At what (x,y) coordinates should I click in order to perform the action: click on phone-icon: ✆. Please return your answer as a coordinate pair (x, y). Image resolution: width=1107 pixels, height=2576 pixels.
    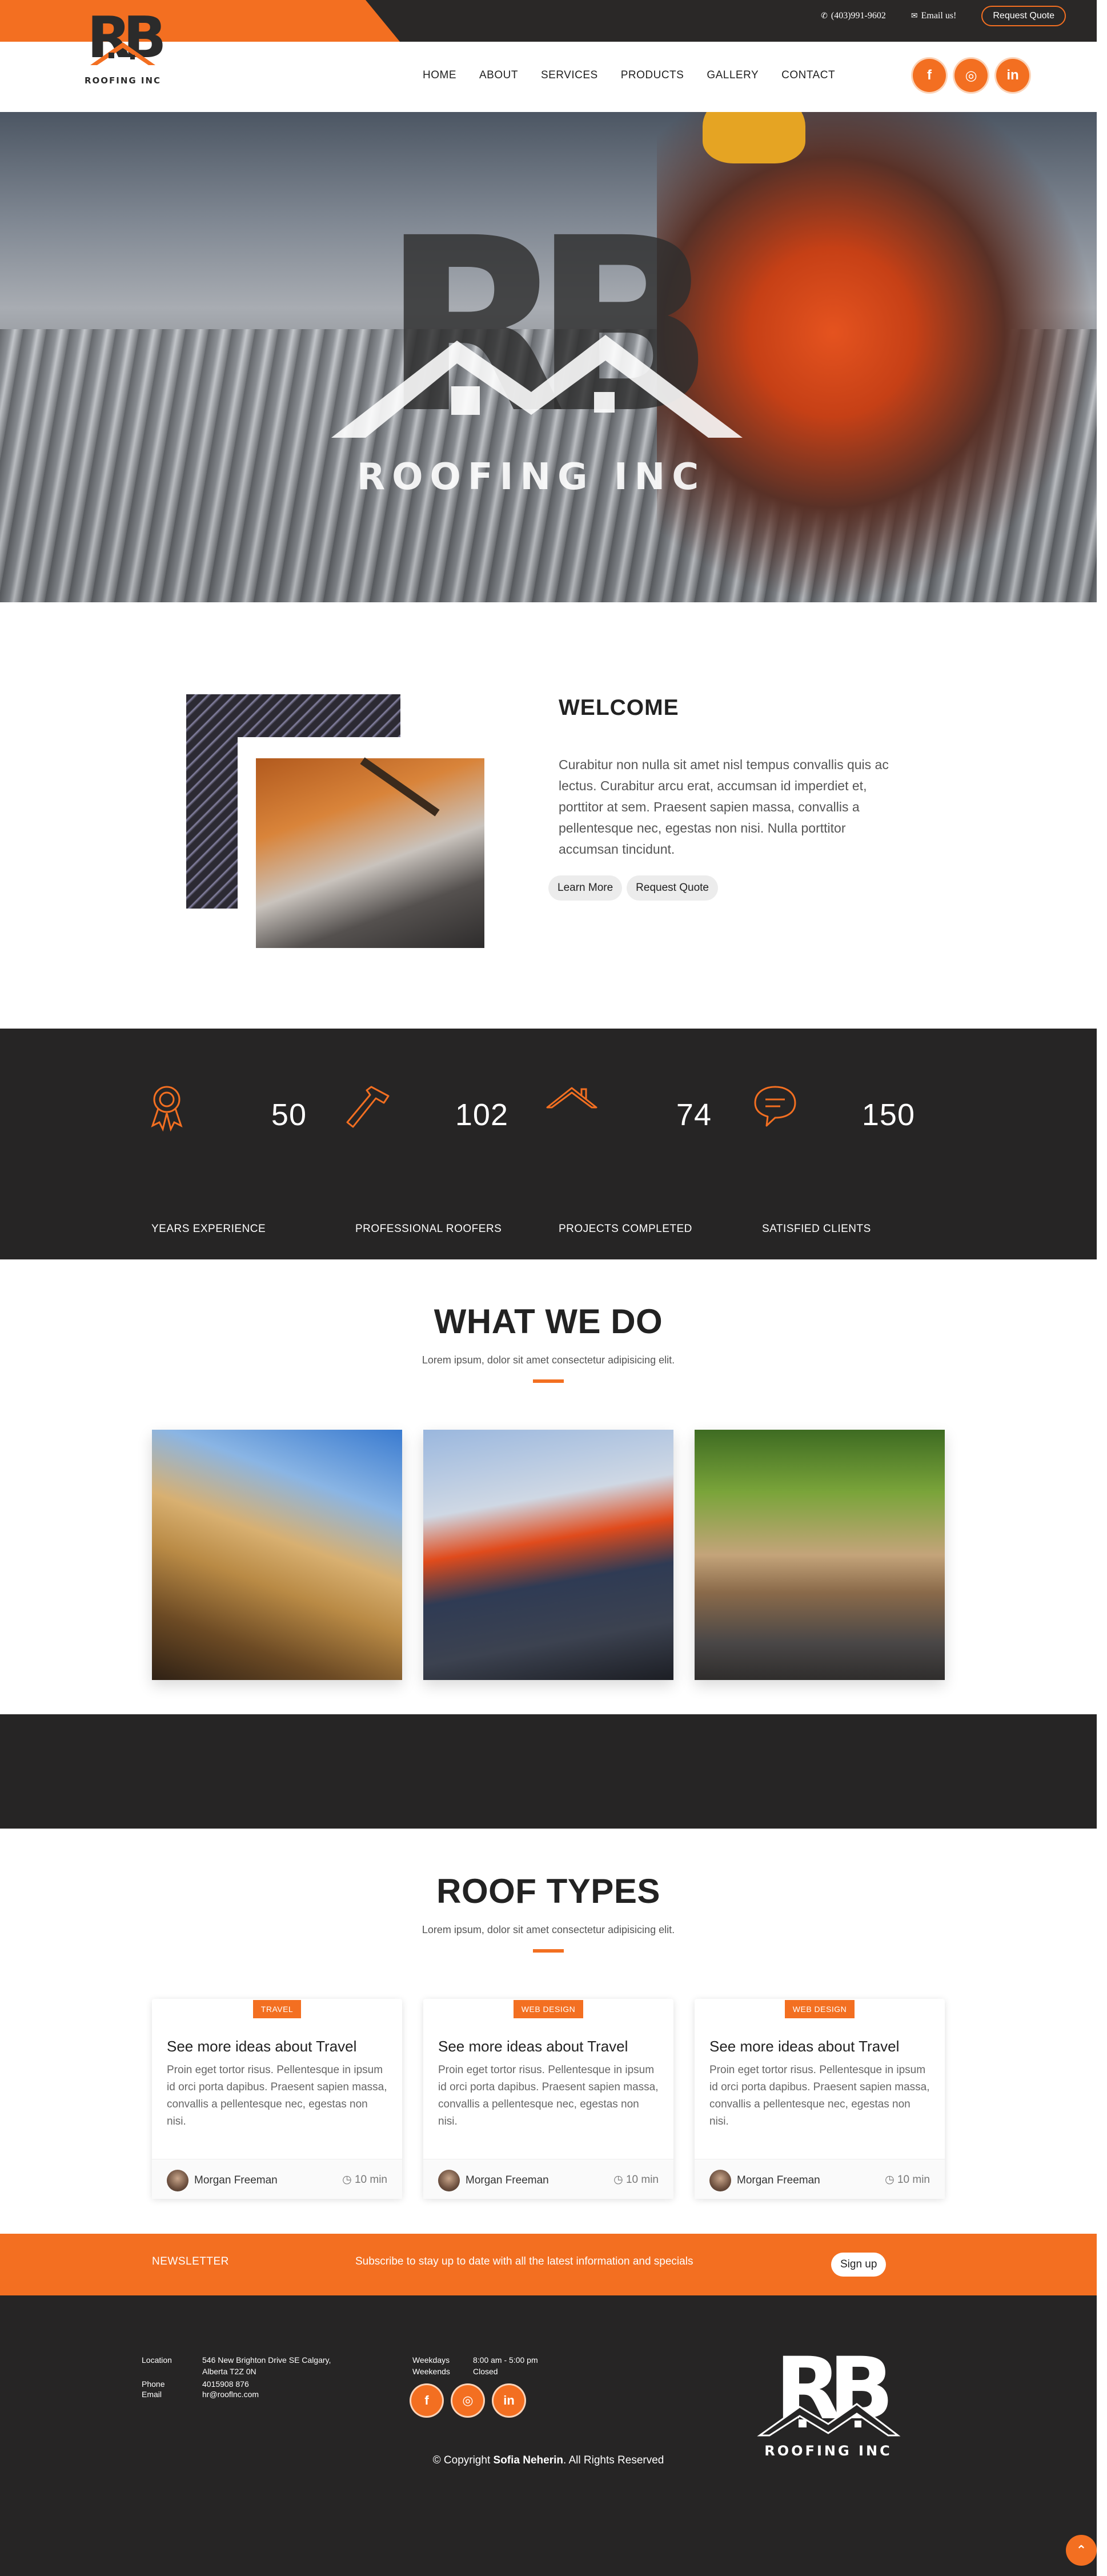
    Looking at the image, I should click on (824, 16).